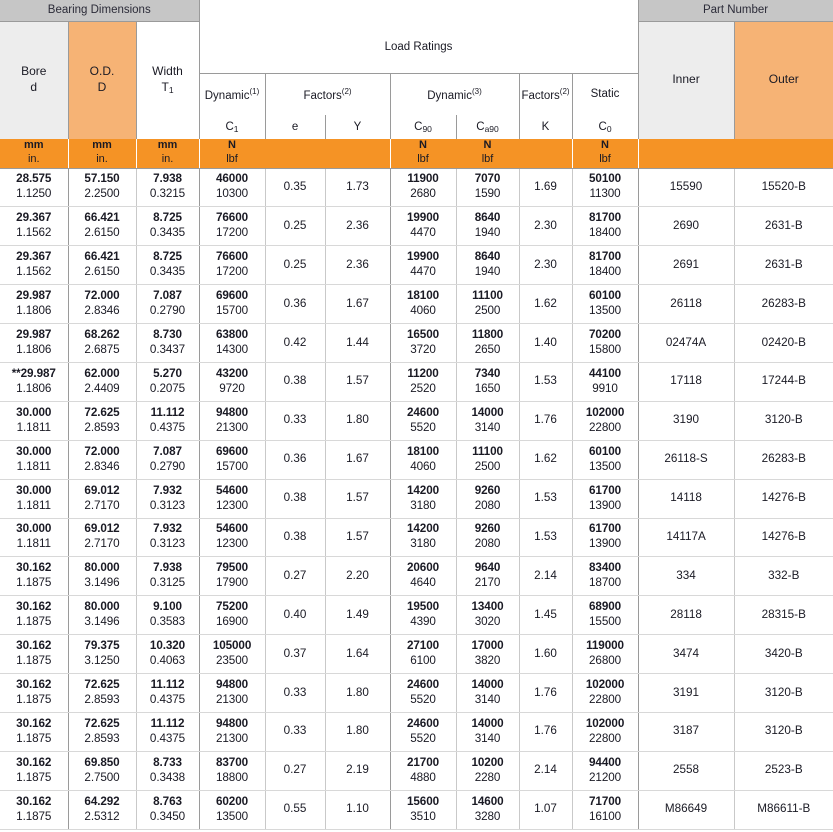 The width and height of the screenshot is (833, 832). Describe the element at coordinates (167, 529) in the screenshot. I see `value-metric: 7.932` at that location.